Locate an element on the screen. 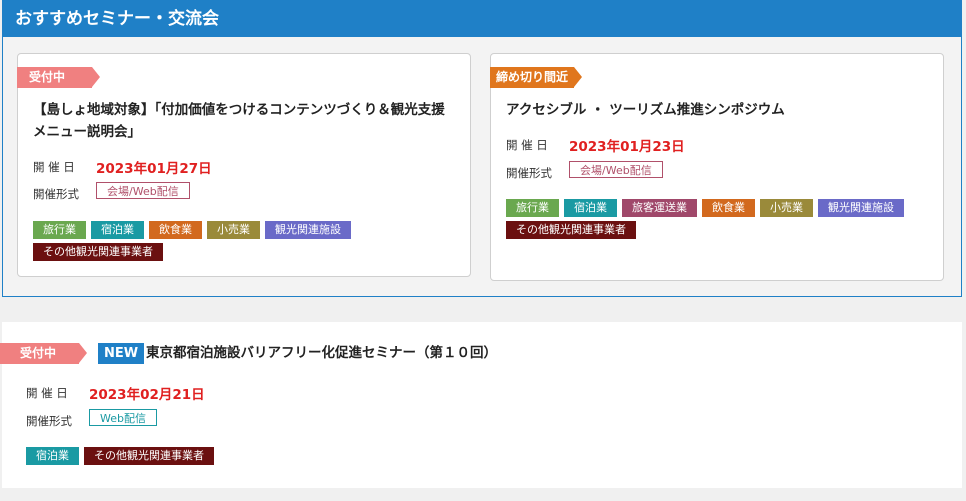 The image size is (966, 501). tag-transport: 旅客運送業 is located at coordinates (659, 208).